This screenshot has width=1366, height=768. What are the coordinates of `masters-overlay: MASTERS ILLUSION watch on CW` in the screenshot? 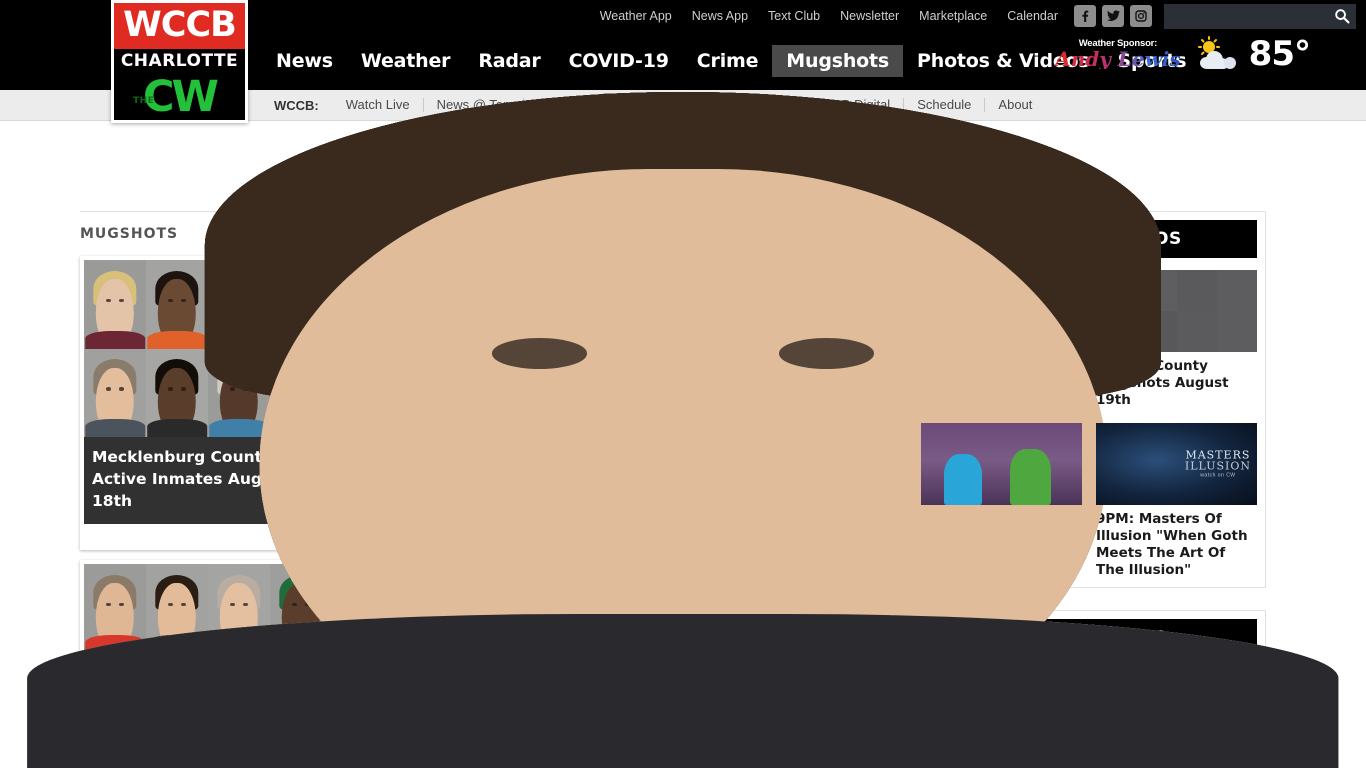 It's located at (1218, 464).